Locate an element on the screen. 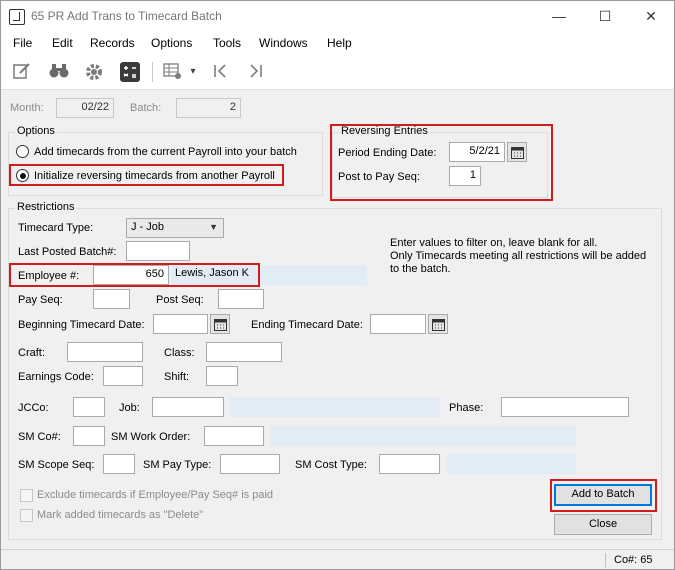 The image size is (675, 570). ending-timecard-date-input is located at coordinates (398, 324).